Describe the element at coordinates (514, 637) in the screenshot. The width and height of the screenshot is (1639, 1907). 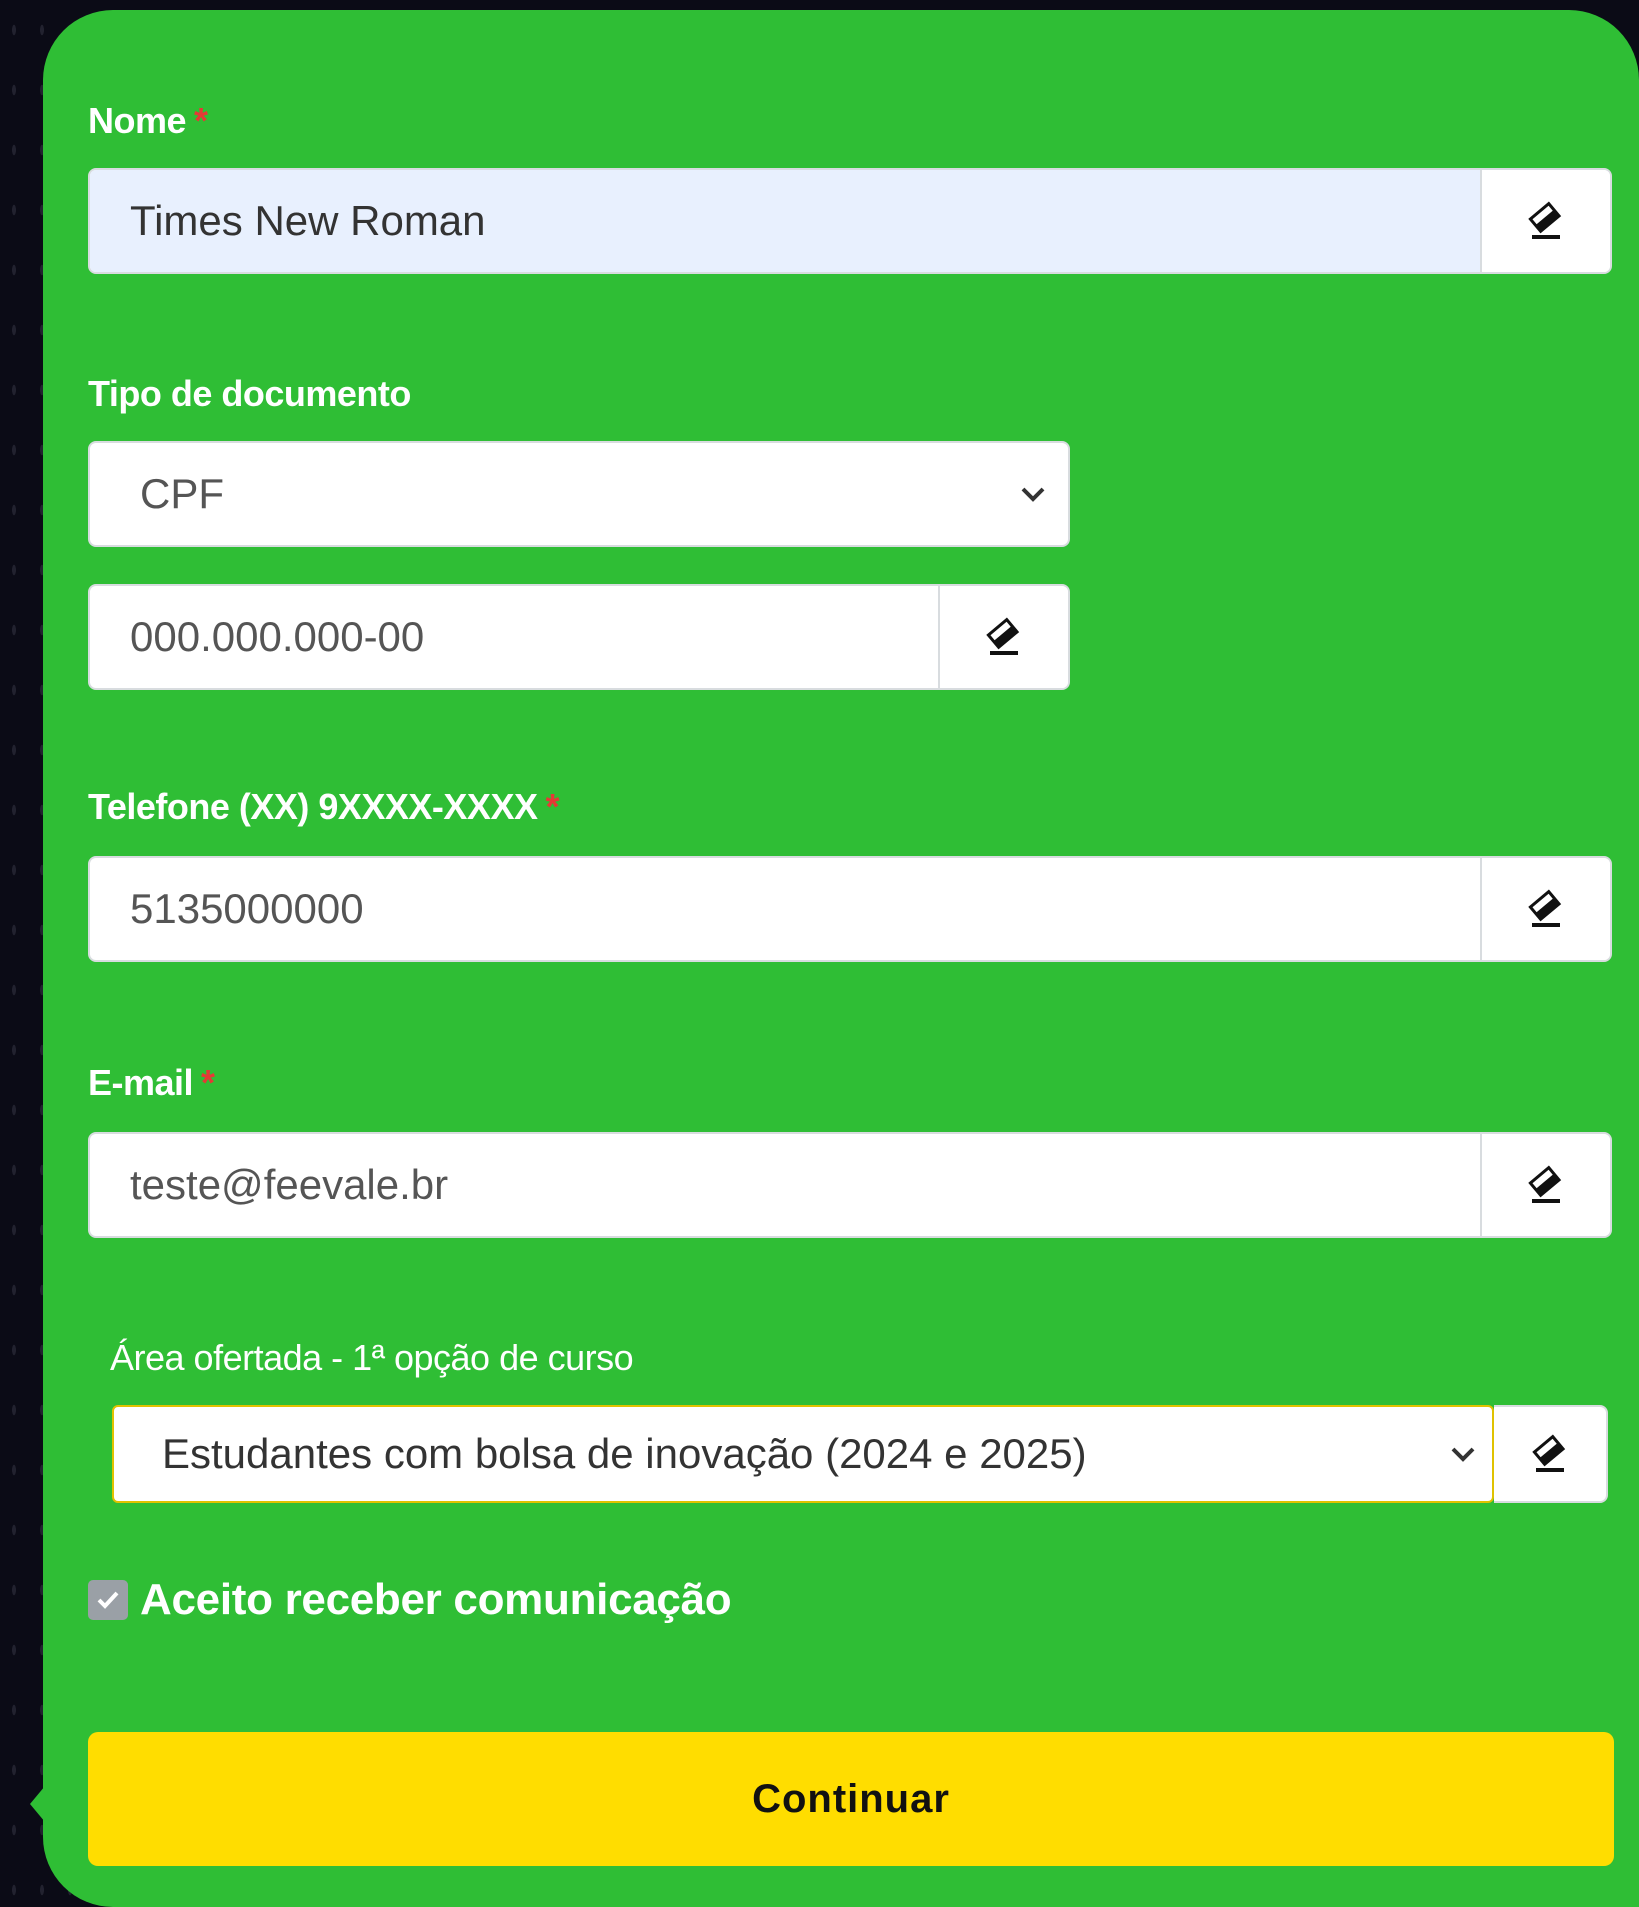
I see `document-number-input: 000.000.000-00` at that location.